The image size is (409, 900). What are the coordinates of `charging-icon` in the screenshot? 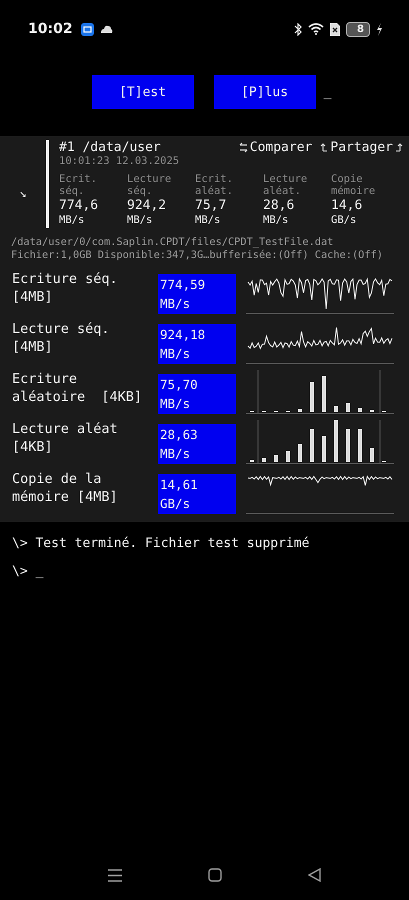 It's located at (379, 29).